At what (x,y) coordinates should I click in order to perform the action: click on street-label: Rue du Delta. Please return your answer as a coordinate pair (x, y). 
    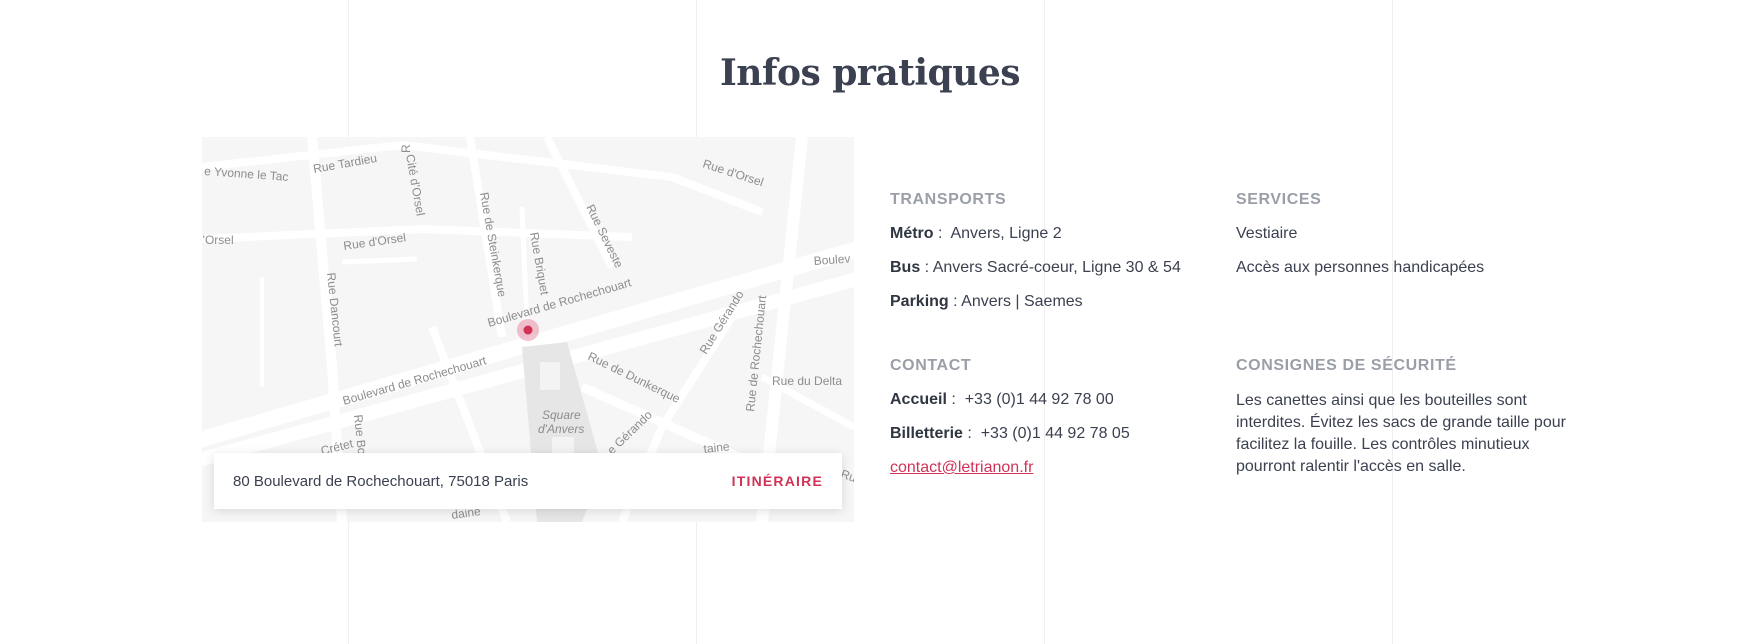
    Looking at the image, I should click on (807, 381).